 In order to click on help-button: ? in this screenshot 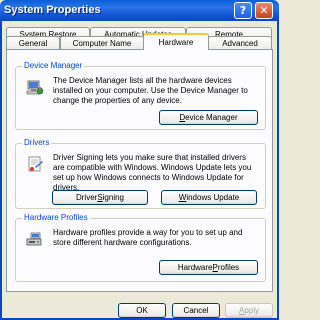, I will do `click(243, 10)`.